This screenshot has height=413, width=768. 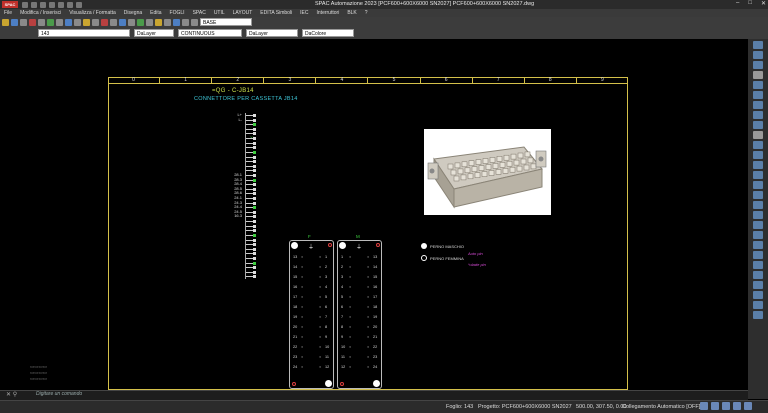 I want to click on command-close-icon: ✕ ⚲, so click(x=11, y=394).